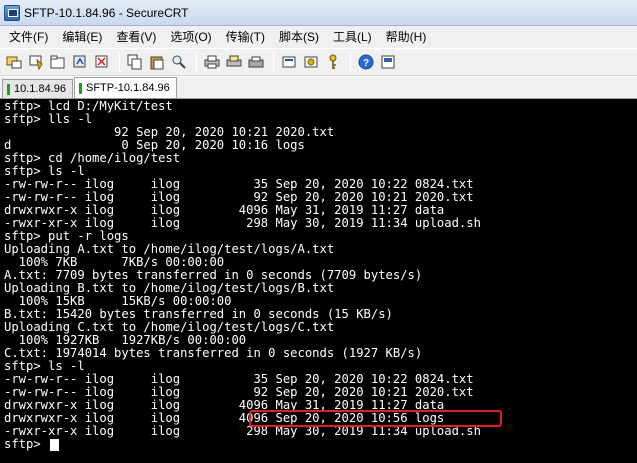 The image size is (637, 463). Describe the element at coordinates (406, 37) in the screenshot. I see `menu-help: 帮助(H)` at that location.